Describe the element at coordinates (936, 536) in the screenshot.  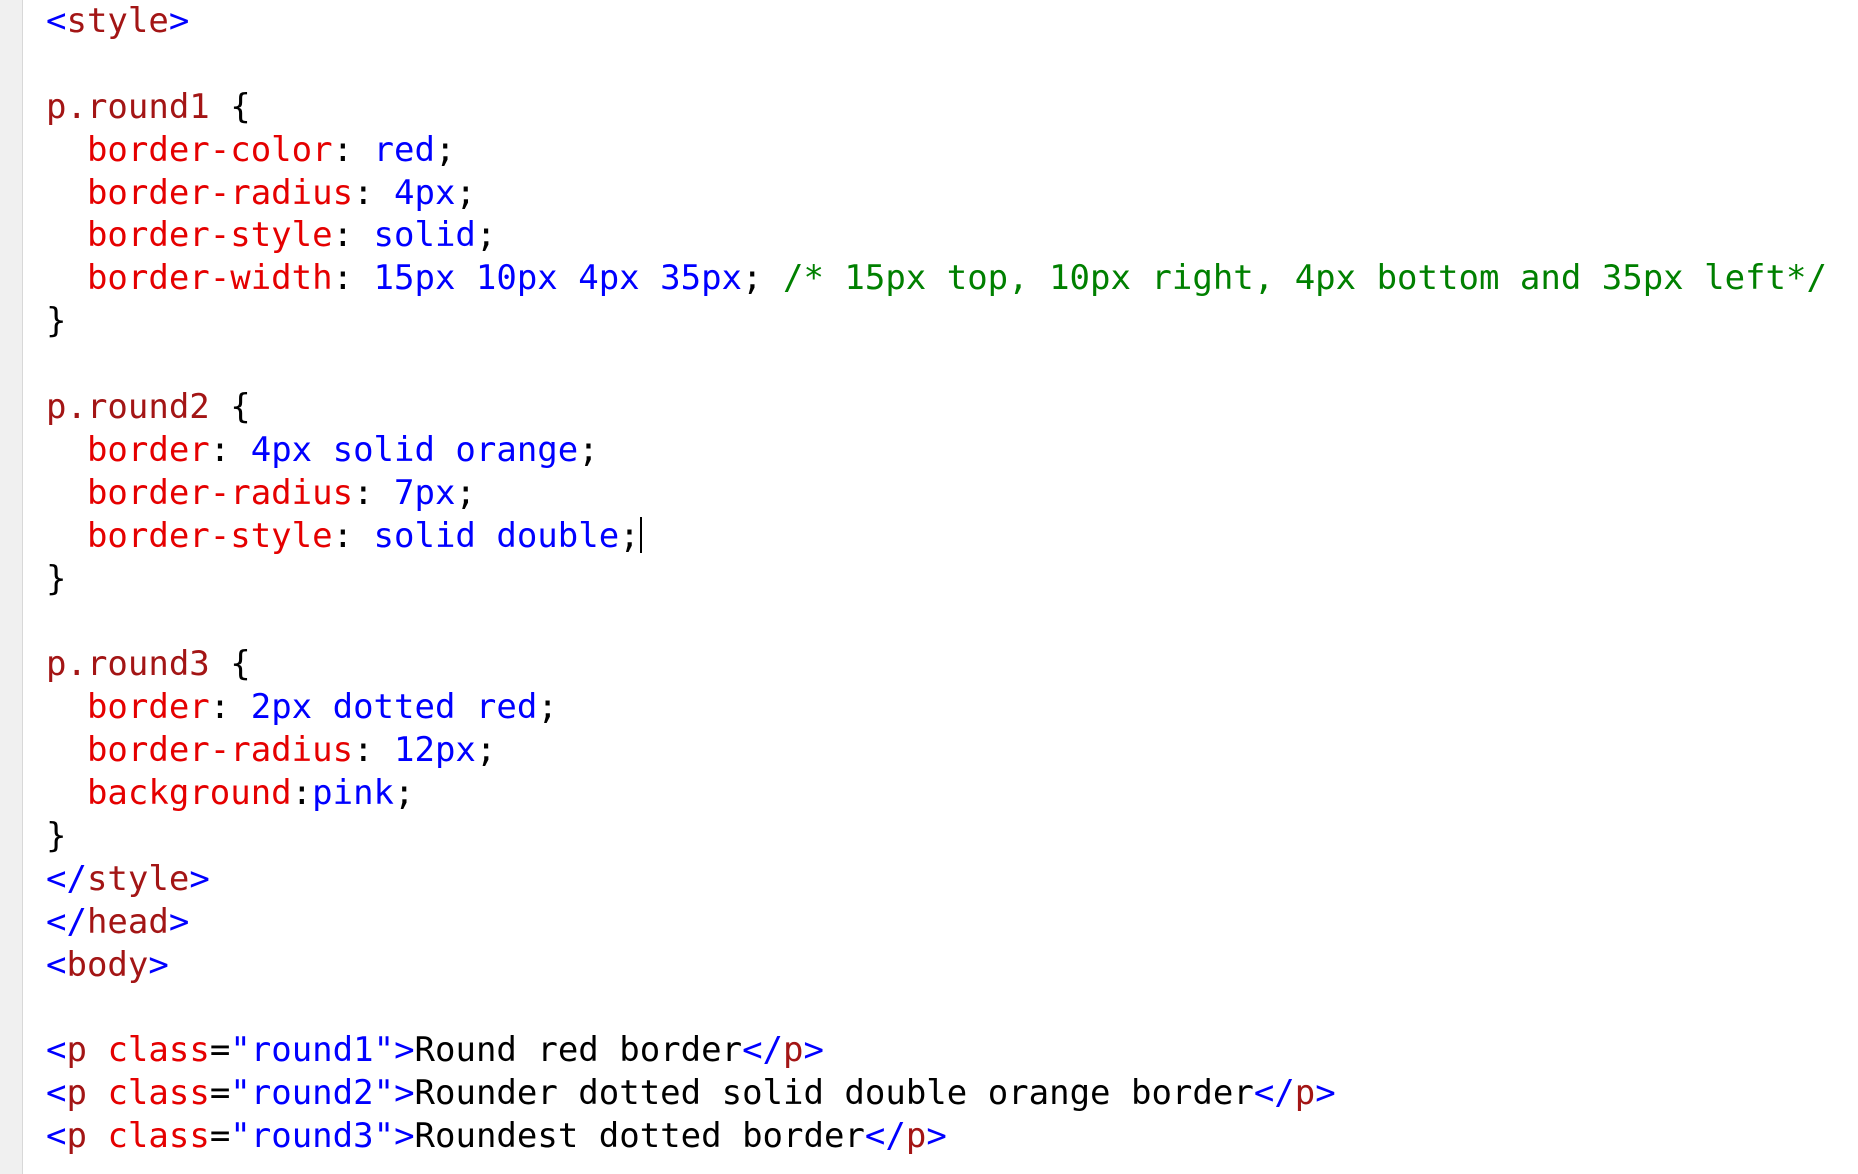
I see `code-line: border-style: solid double;` at that location.